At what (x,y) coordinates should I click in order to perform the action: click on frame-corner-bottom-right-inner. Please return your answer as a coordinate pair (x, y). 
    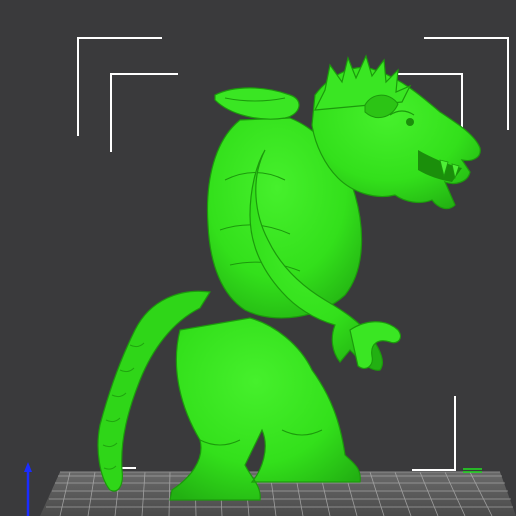
    Looking at the image, I should click on (434, 433).